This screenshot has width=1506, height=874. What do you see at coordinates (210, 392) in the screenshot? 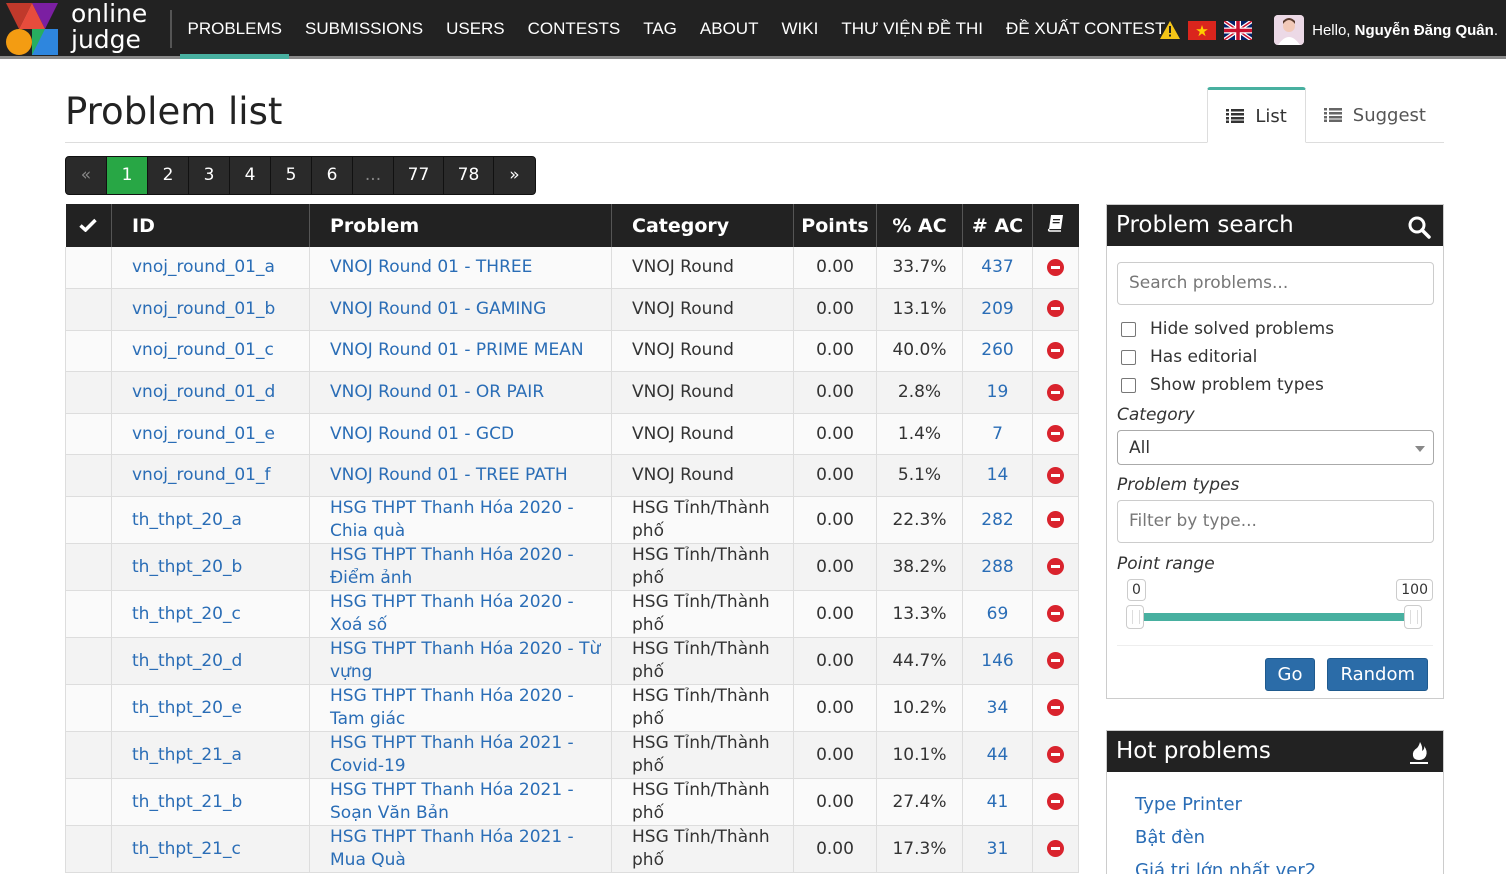
I see `problem-id-link: vnoj_round_01_d` at bounding box center [210, 392].